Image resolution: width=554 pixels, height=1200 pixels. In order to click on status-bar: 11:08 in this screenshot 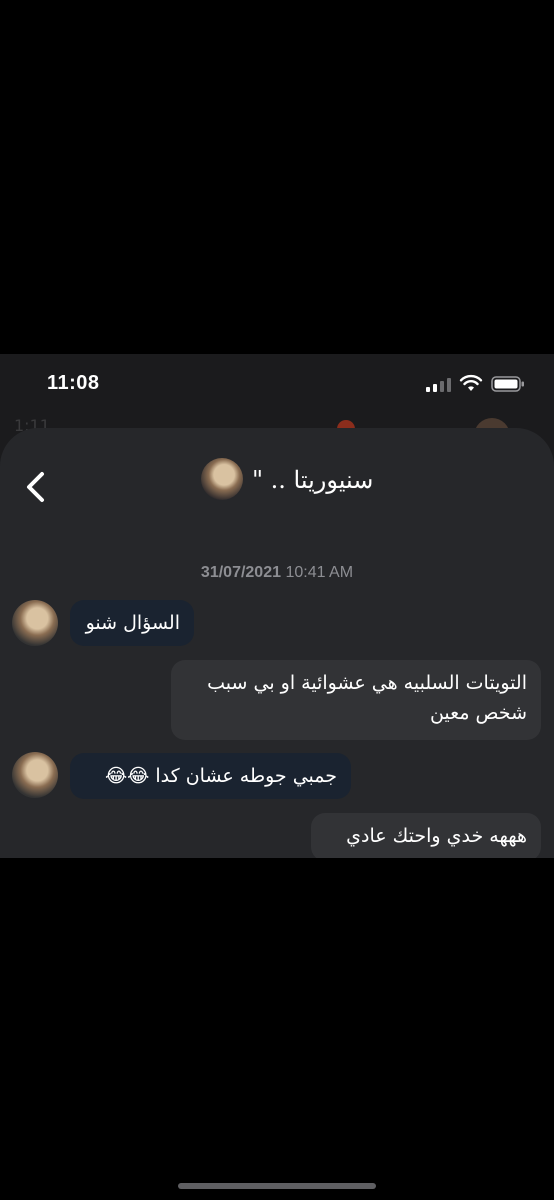, I will do `click(277, 384)`.